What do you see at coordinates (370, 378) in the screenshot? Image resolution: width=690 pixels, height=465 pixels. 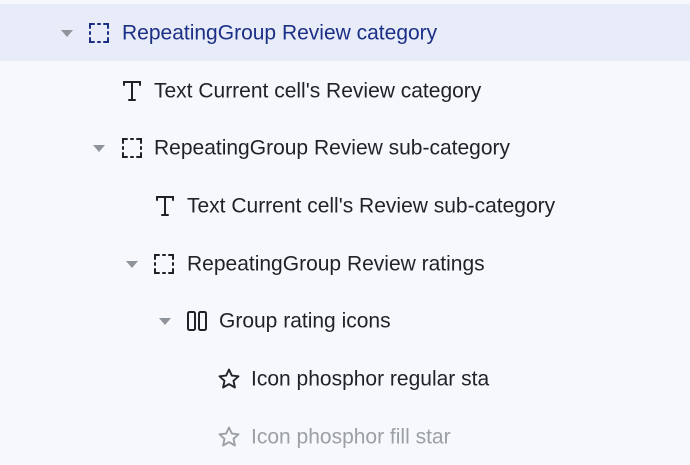 I see `tree-row-label: Icon phosphor regular sta` at bounding box center [370, 378].